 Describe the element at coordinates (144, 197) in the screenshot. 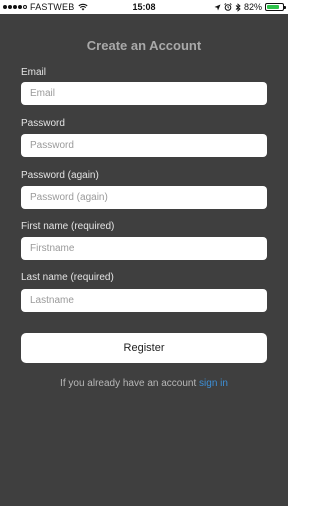

I see `password-again-input` at that location.